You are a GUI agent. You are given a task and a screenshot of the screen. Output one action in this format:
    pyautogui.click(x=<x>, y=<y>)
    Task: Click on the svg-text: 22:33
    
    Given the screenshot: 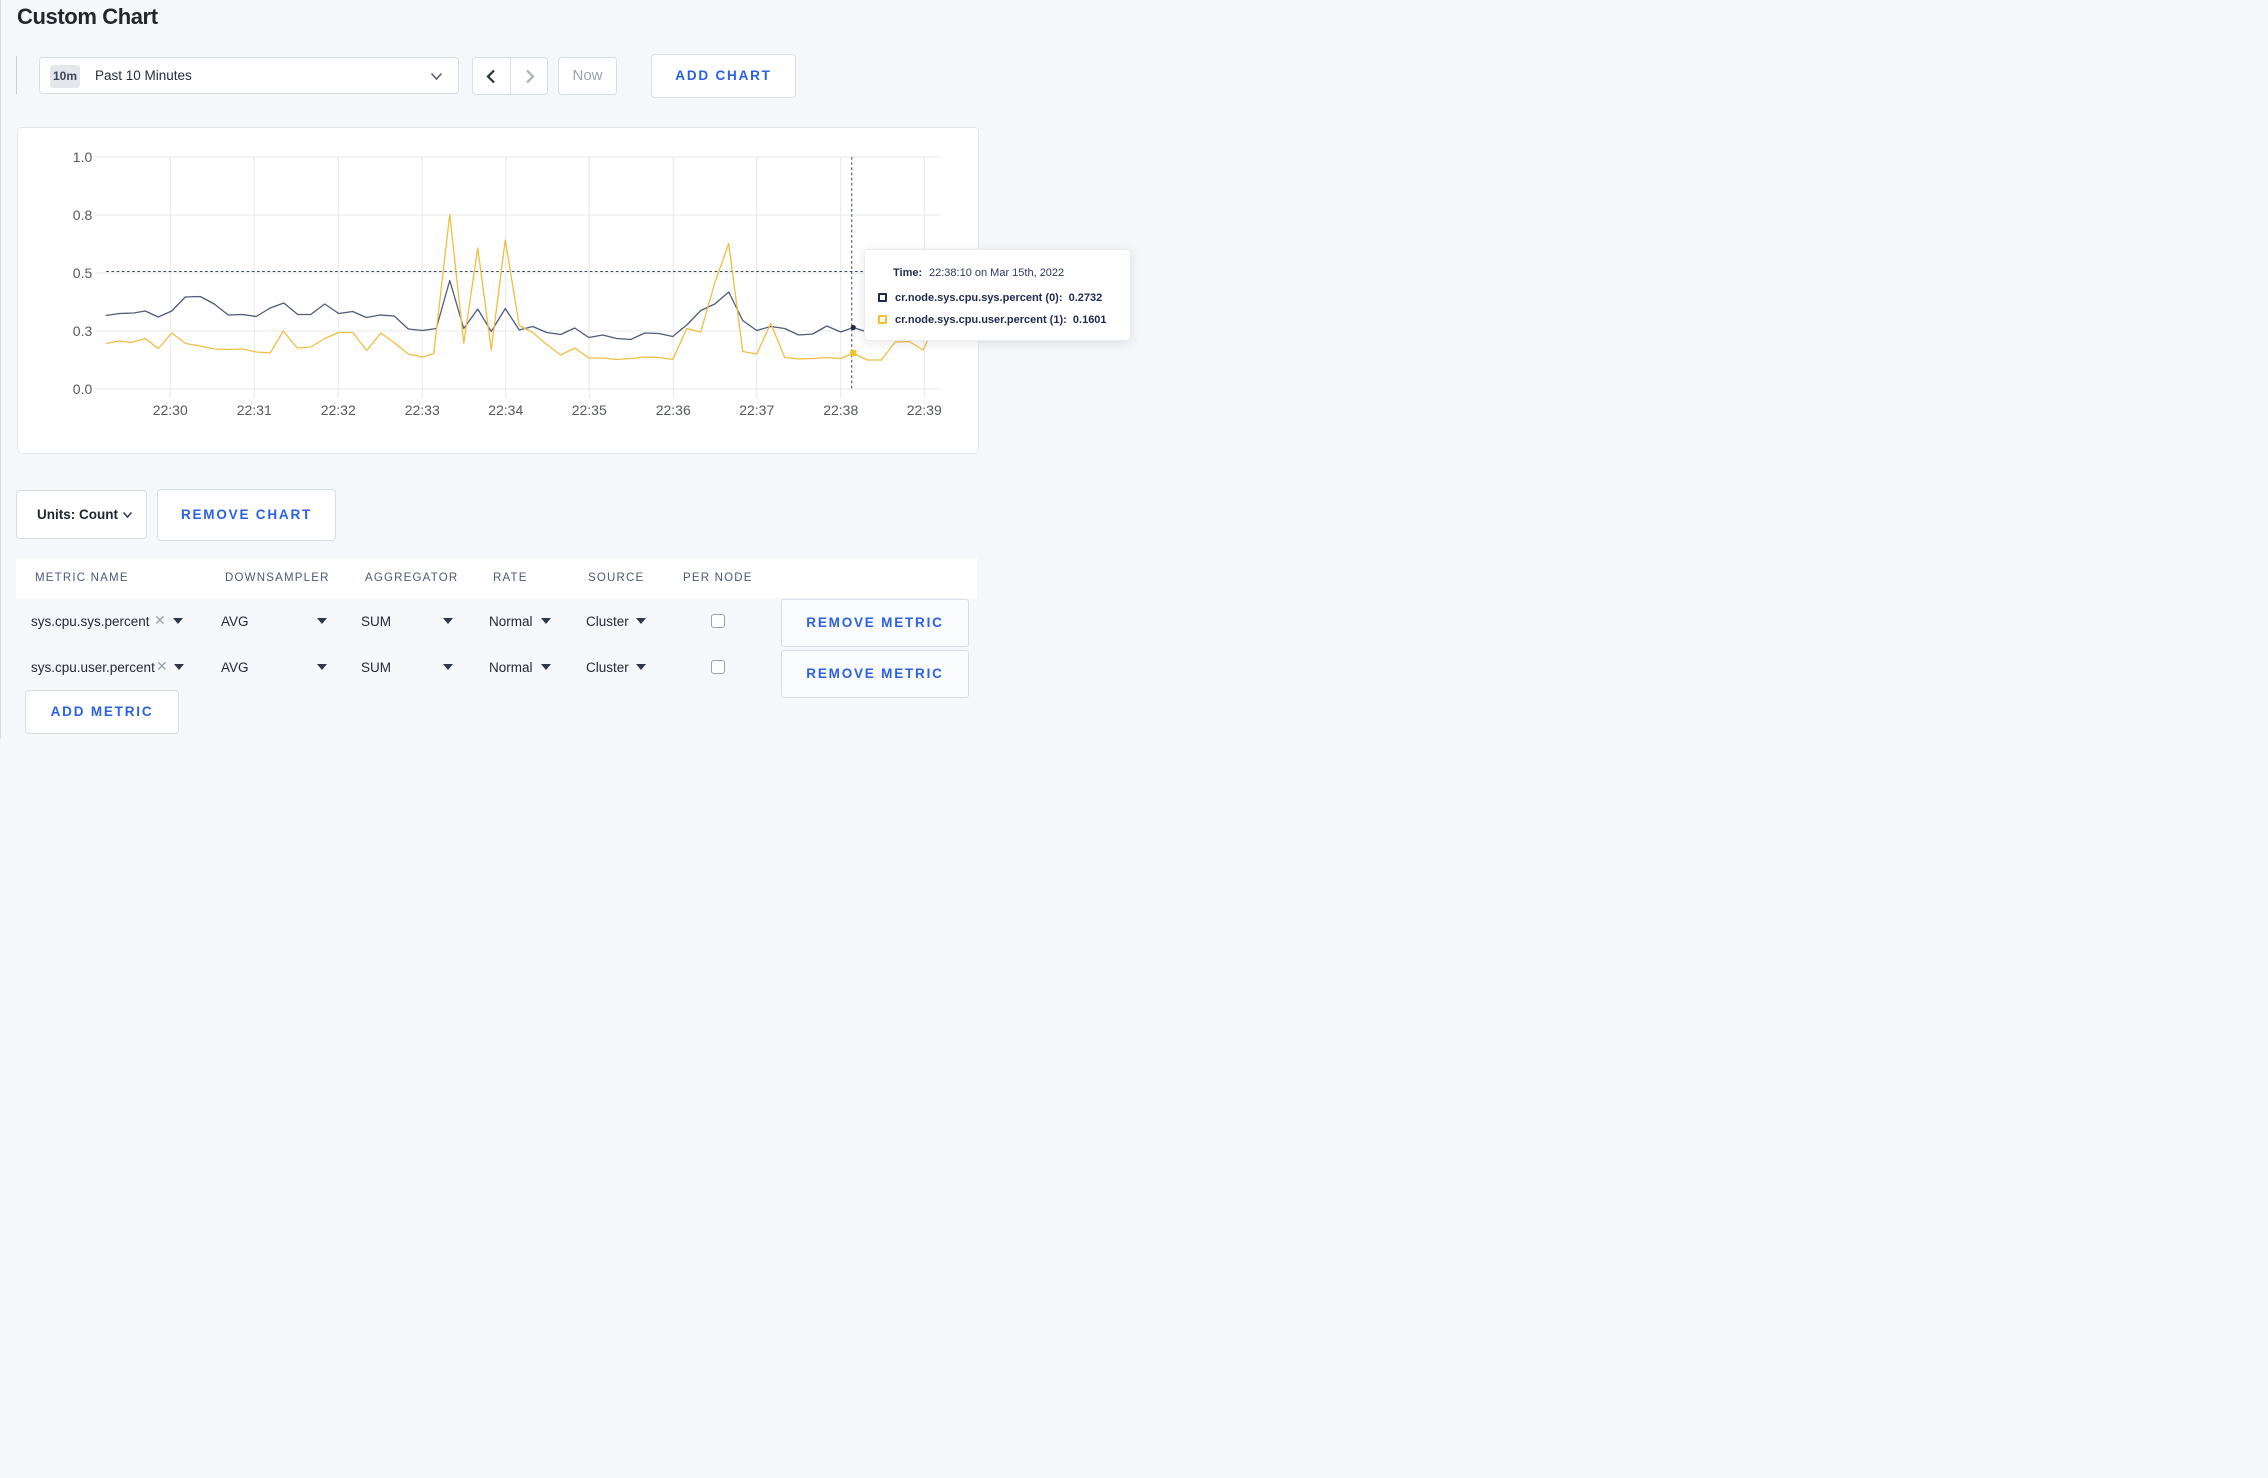 What is the action you would take?
    pyautogui.click(x=422, y=410)
    